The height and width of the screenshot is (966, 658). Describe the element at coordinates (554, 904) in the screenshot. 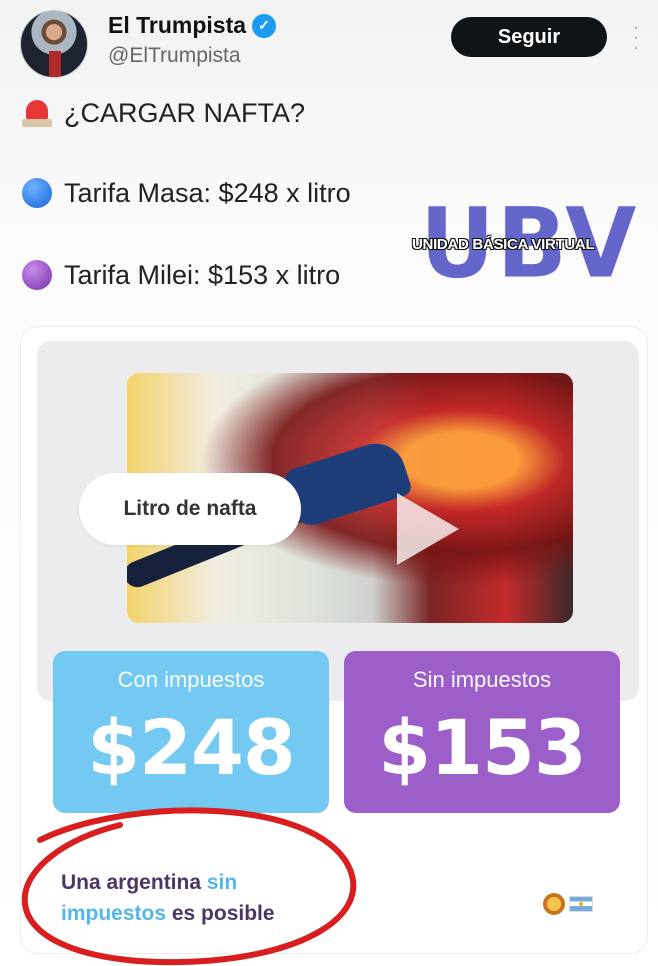

I see `lion-icon` at that location.